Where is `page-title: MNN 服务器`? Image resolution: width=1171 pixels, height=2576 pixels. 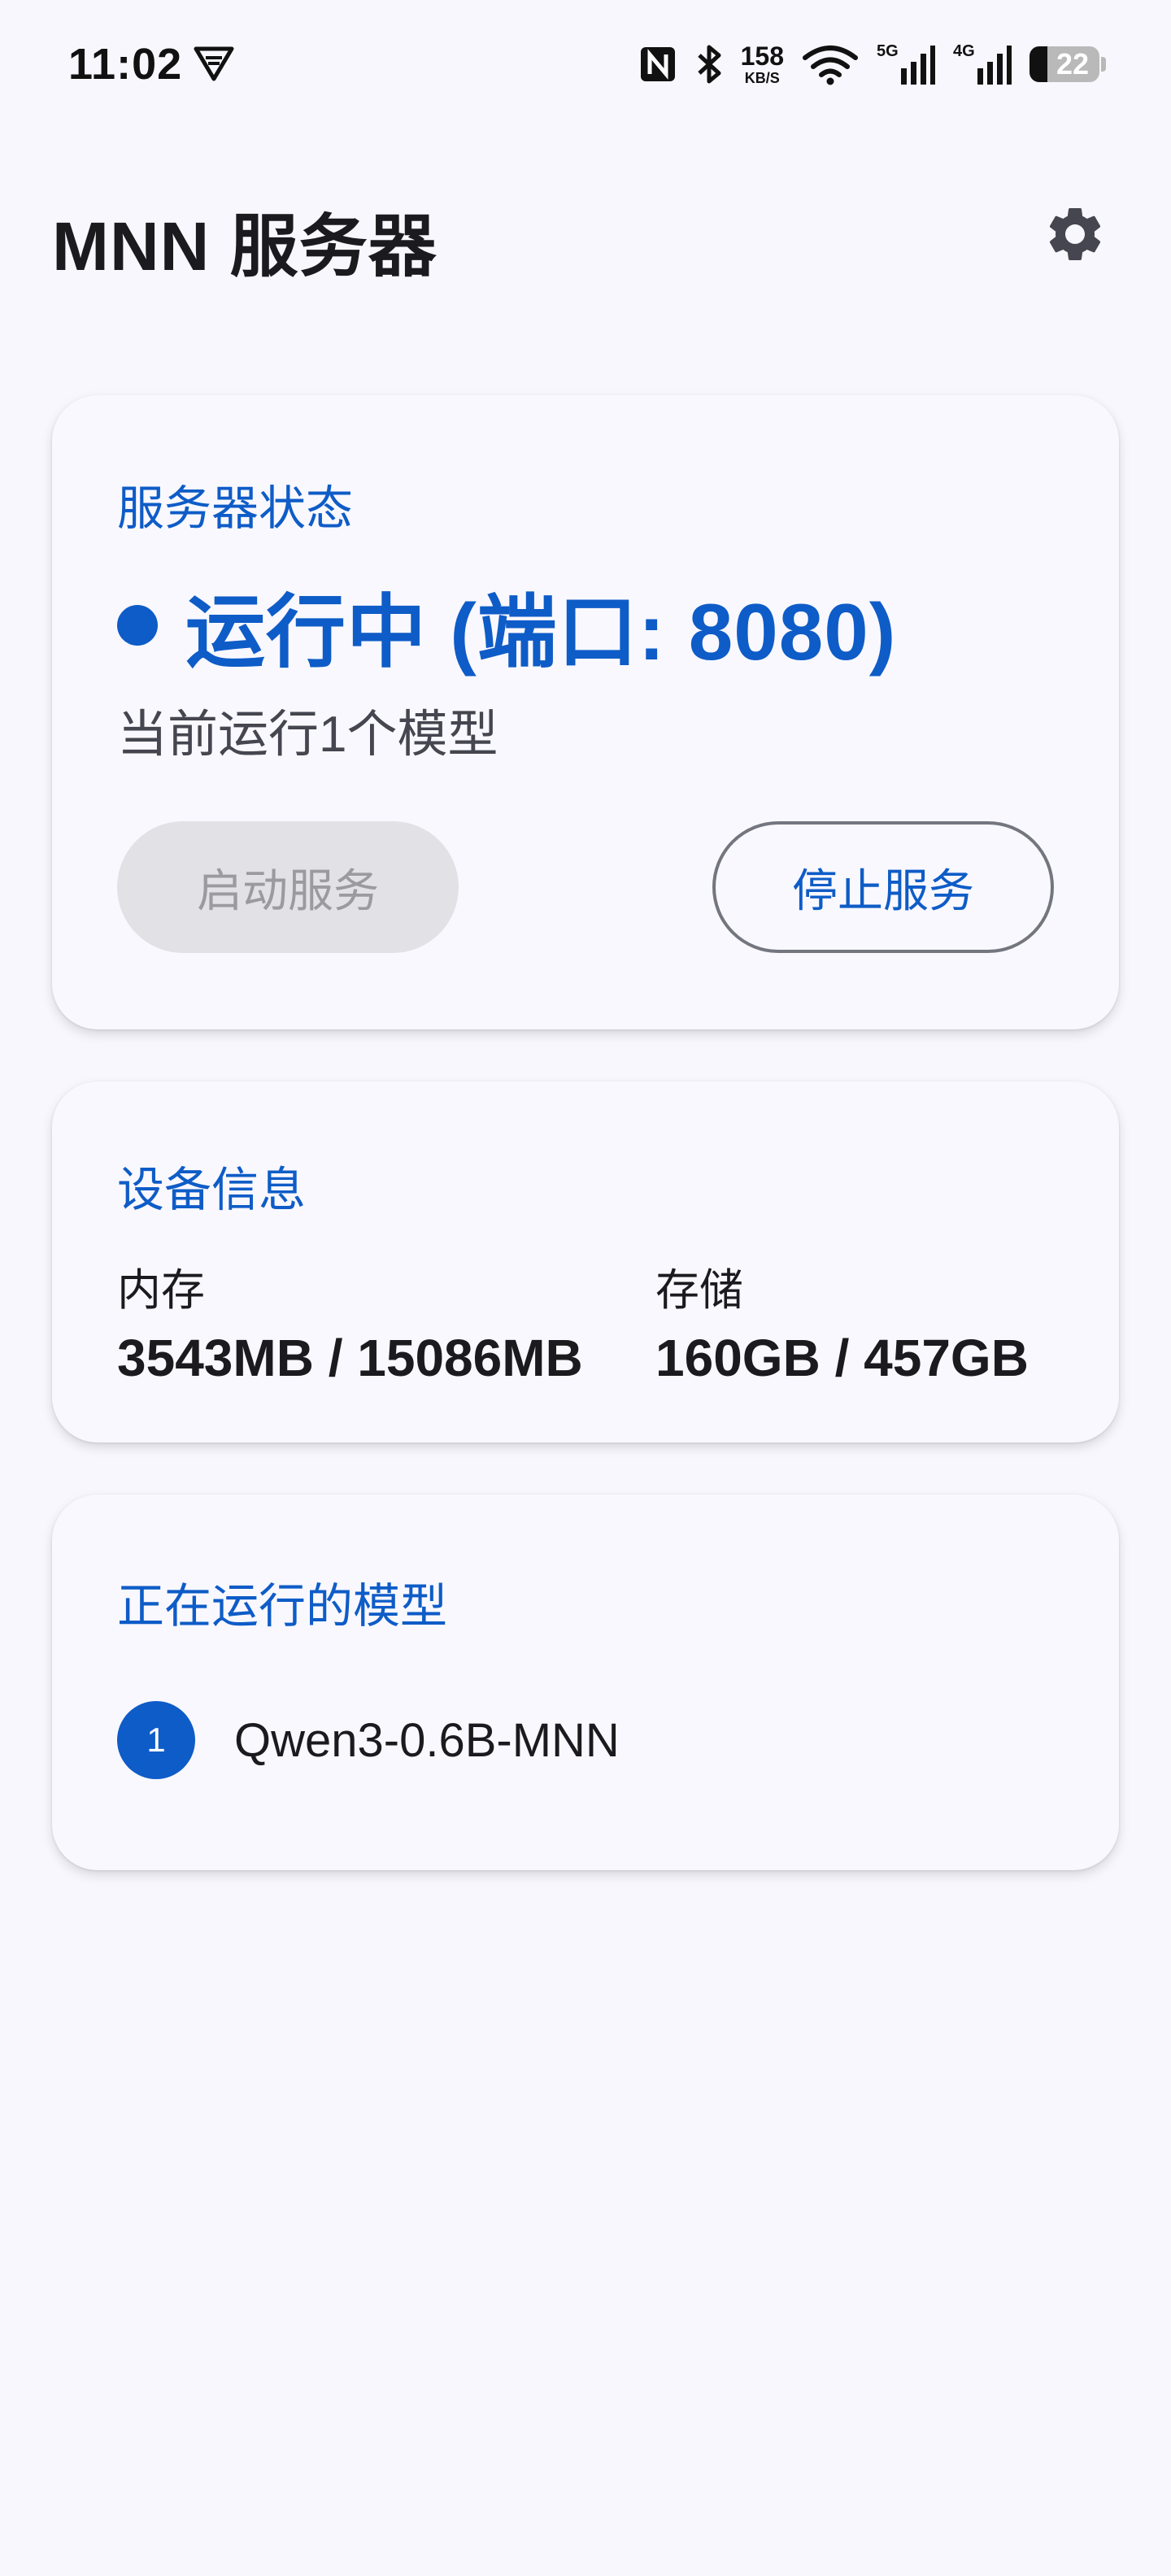
page-title: MNN 服务器 is located at coordinates (245, 247).